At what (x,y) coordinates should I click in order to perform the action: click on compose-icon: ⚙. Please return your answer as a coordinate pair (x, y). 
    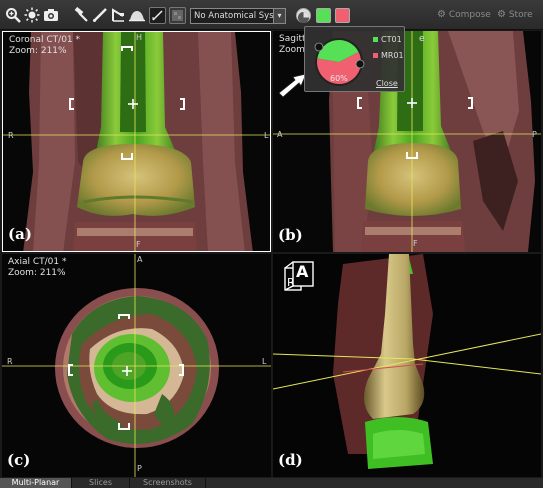
    Looking at the image, I should click on (441, 14).